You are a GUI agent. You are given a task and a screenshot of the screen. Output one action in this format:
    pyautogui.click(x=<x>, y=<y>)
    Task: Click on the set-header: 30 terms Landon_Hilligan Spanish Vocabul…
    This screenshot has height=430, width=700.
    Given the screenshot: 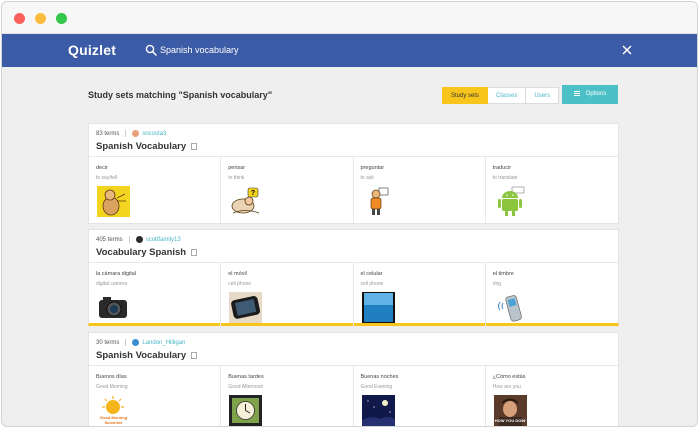 What is the action you would take?
    pyautogui.click(x=353, y=352)
    